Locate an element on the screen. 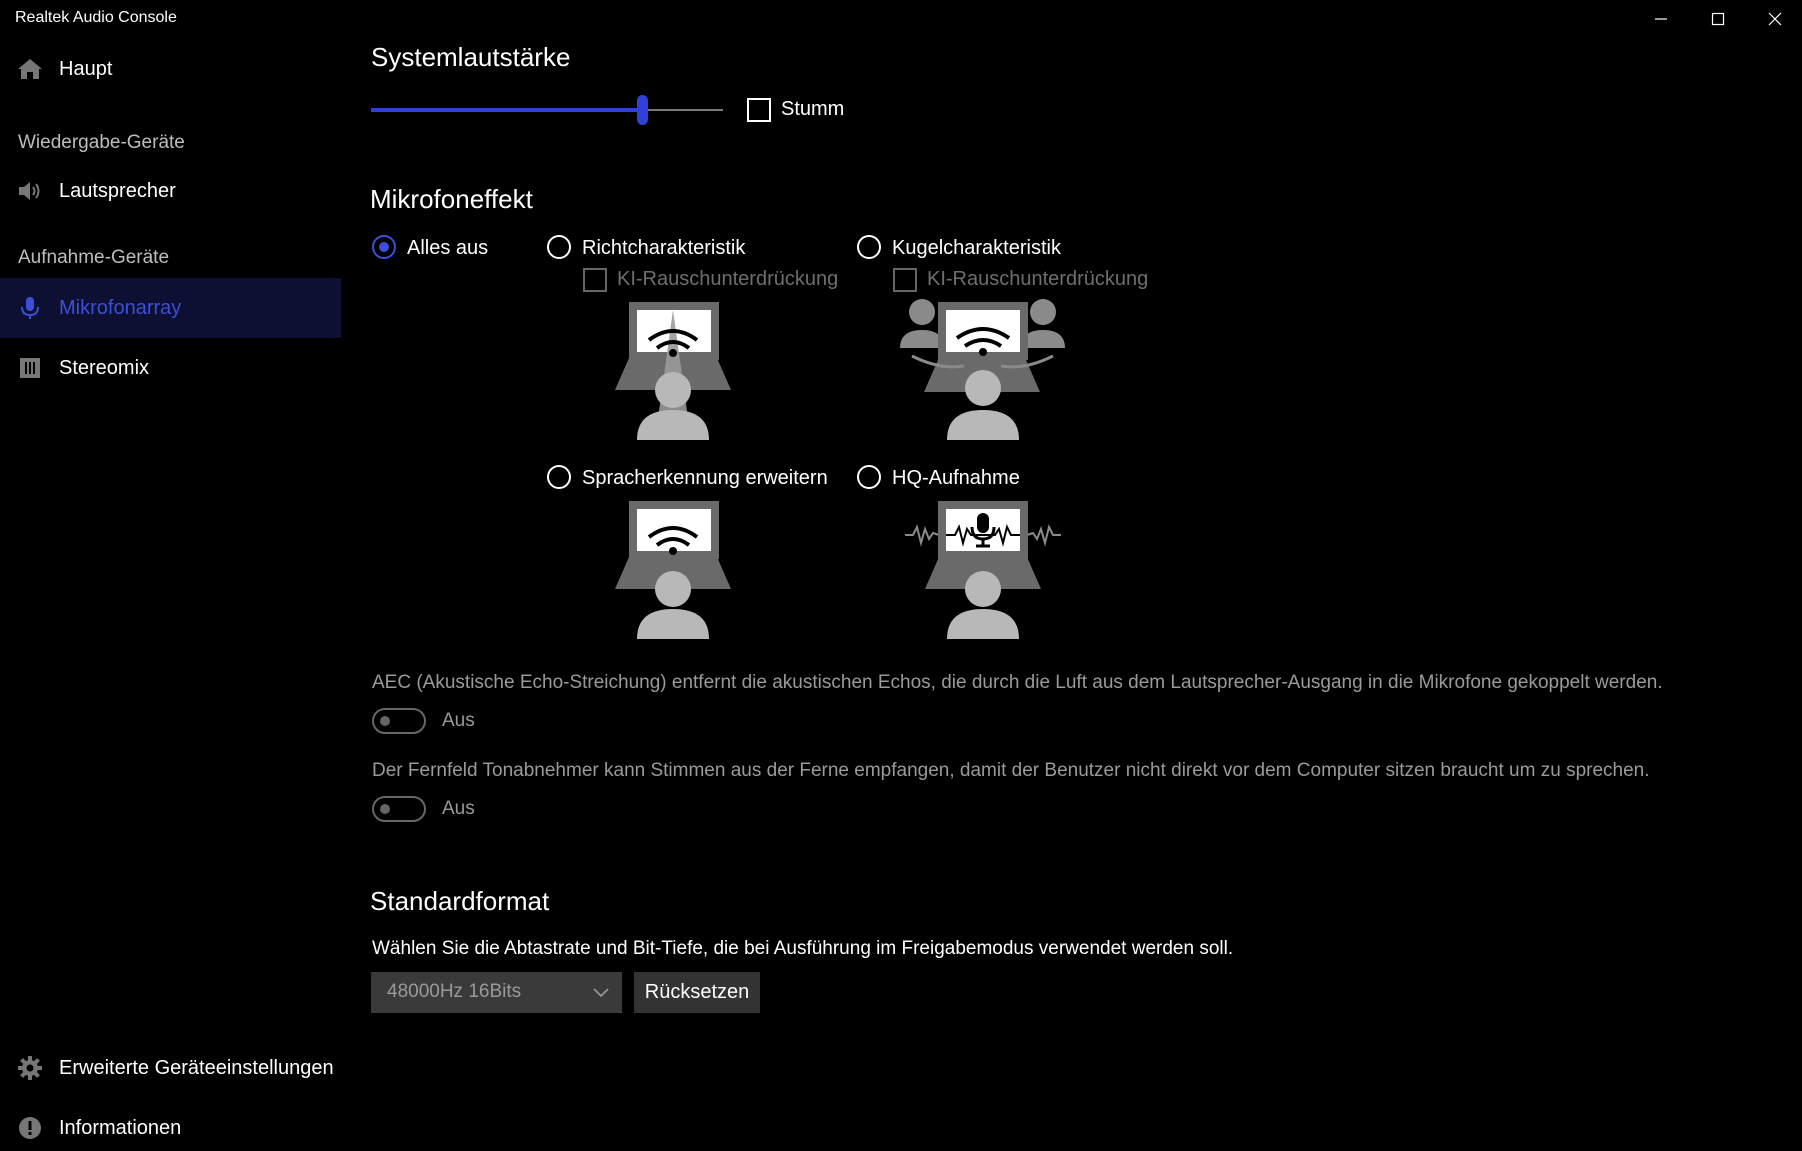 The width and height of the screenshot is (1802, 1151). section-title-default-format: Standardformat is located at coordinates (460, 901).